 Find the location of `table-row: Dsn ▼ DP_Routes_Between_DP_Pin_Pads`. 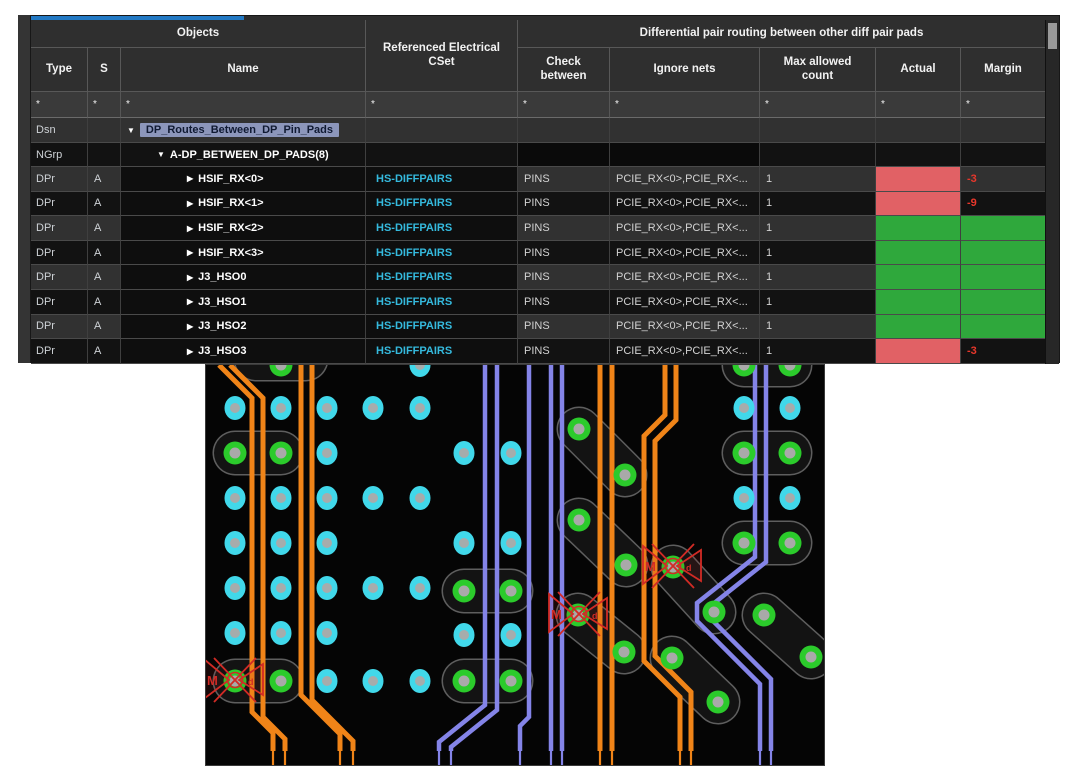

table-row: Dsn ▼ DP_Routes_Between_DP_Pin_Pads is located at coordinates (538, 130).